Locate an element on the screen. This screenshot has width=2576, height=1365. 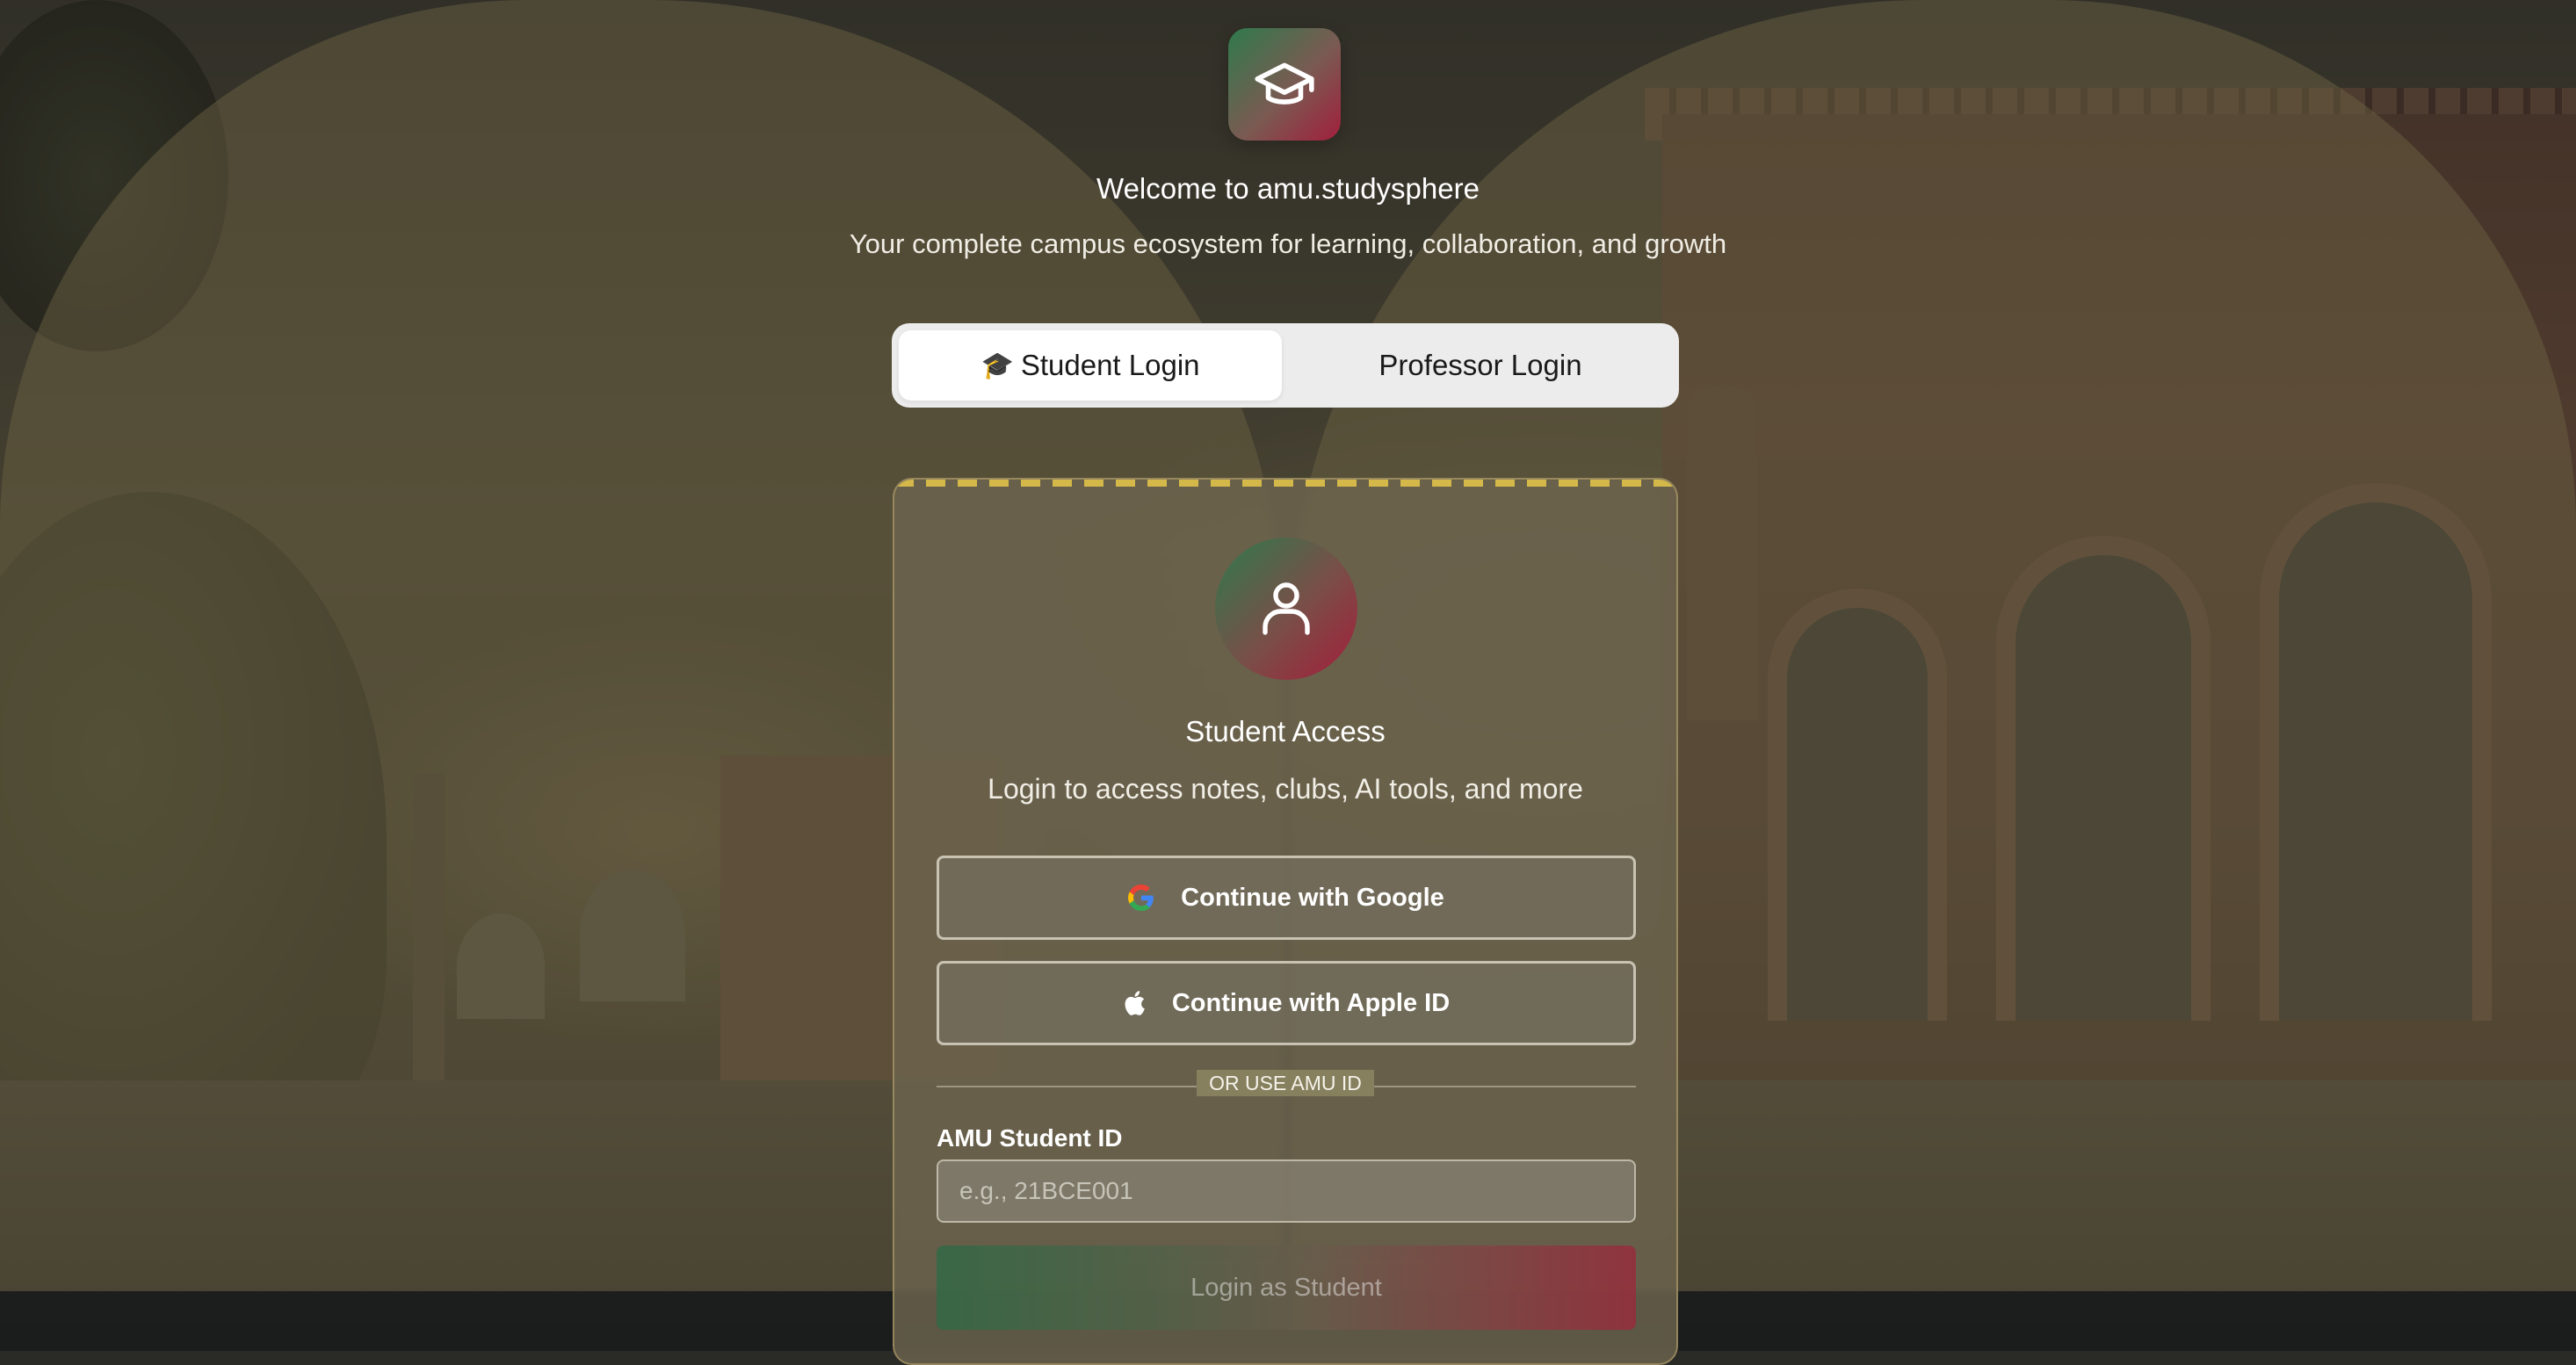
student-id-label: AMU Student ID is located at coordinates (1030, 1138).